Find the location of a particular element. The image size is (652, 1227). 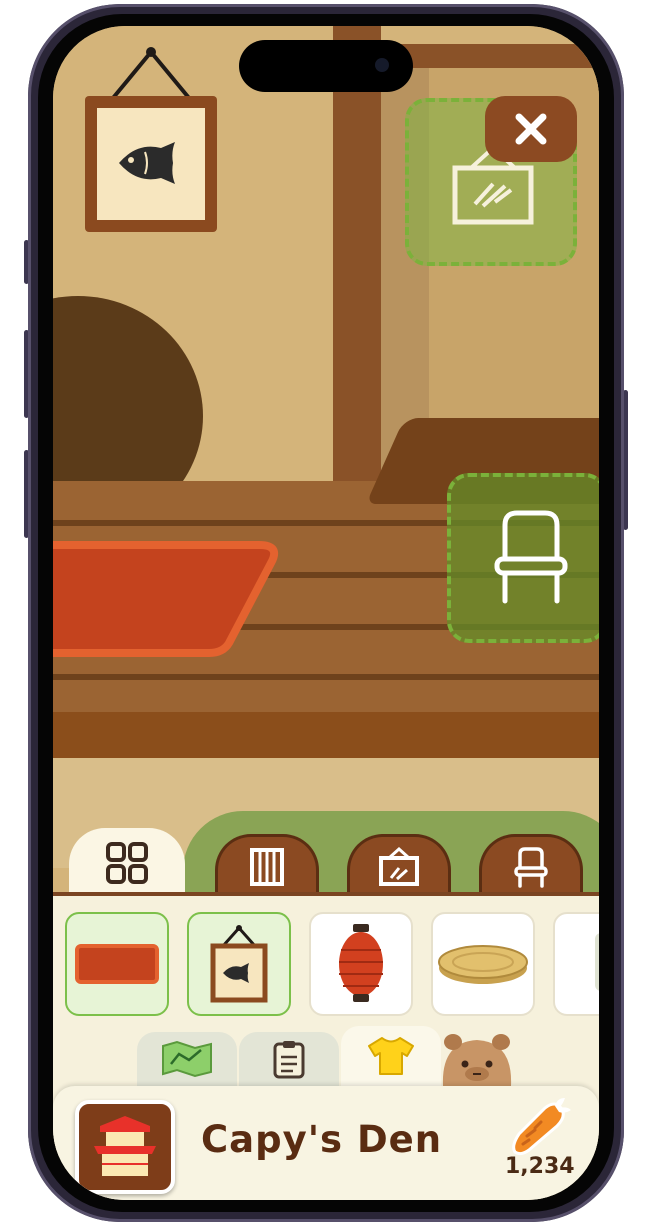

floor-plank-line is located at coordinates (326, 677).